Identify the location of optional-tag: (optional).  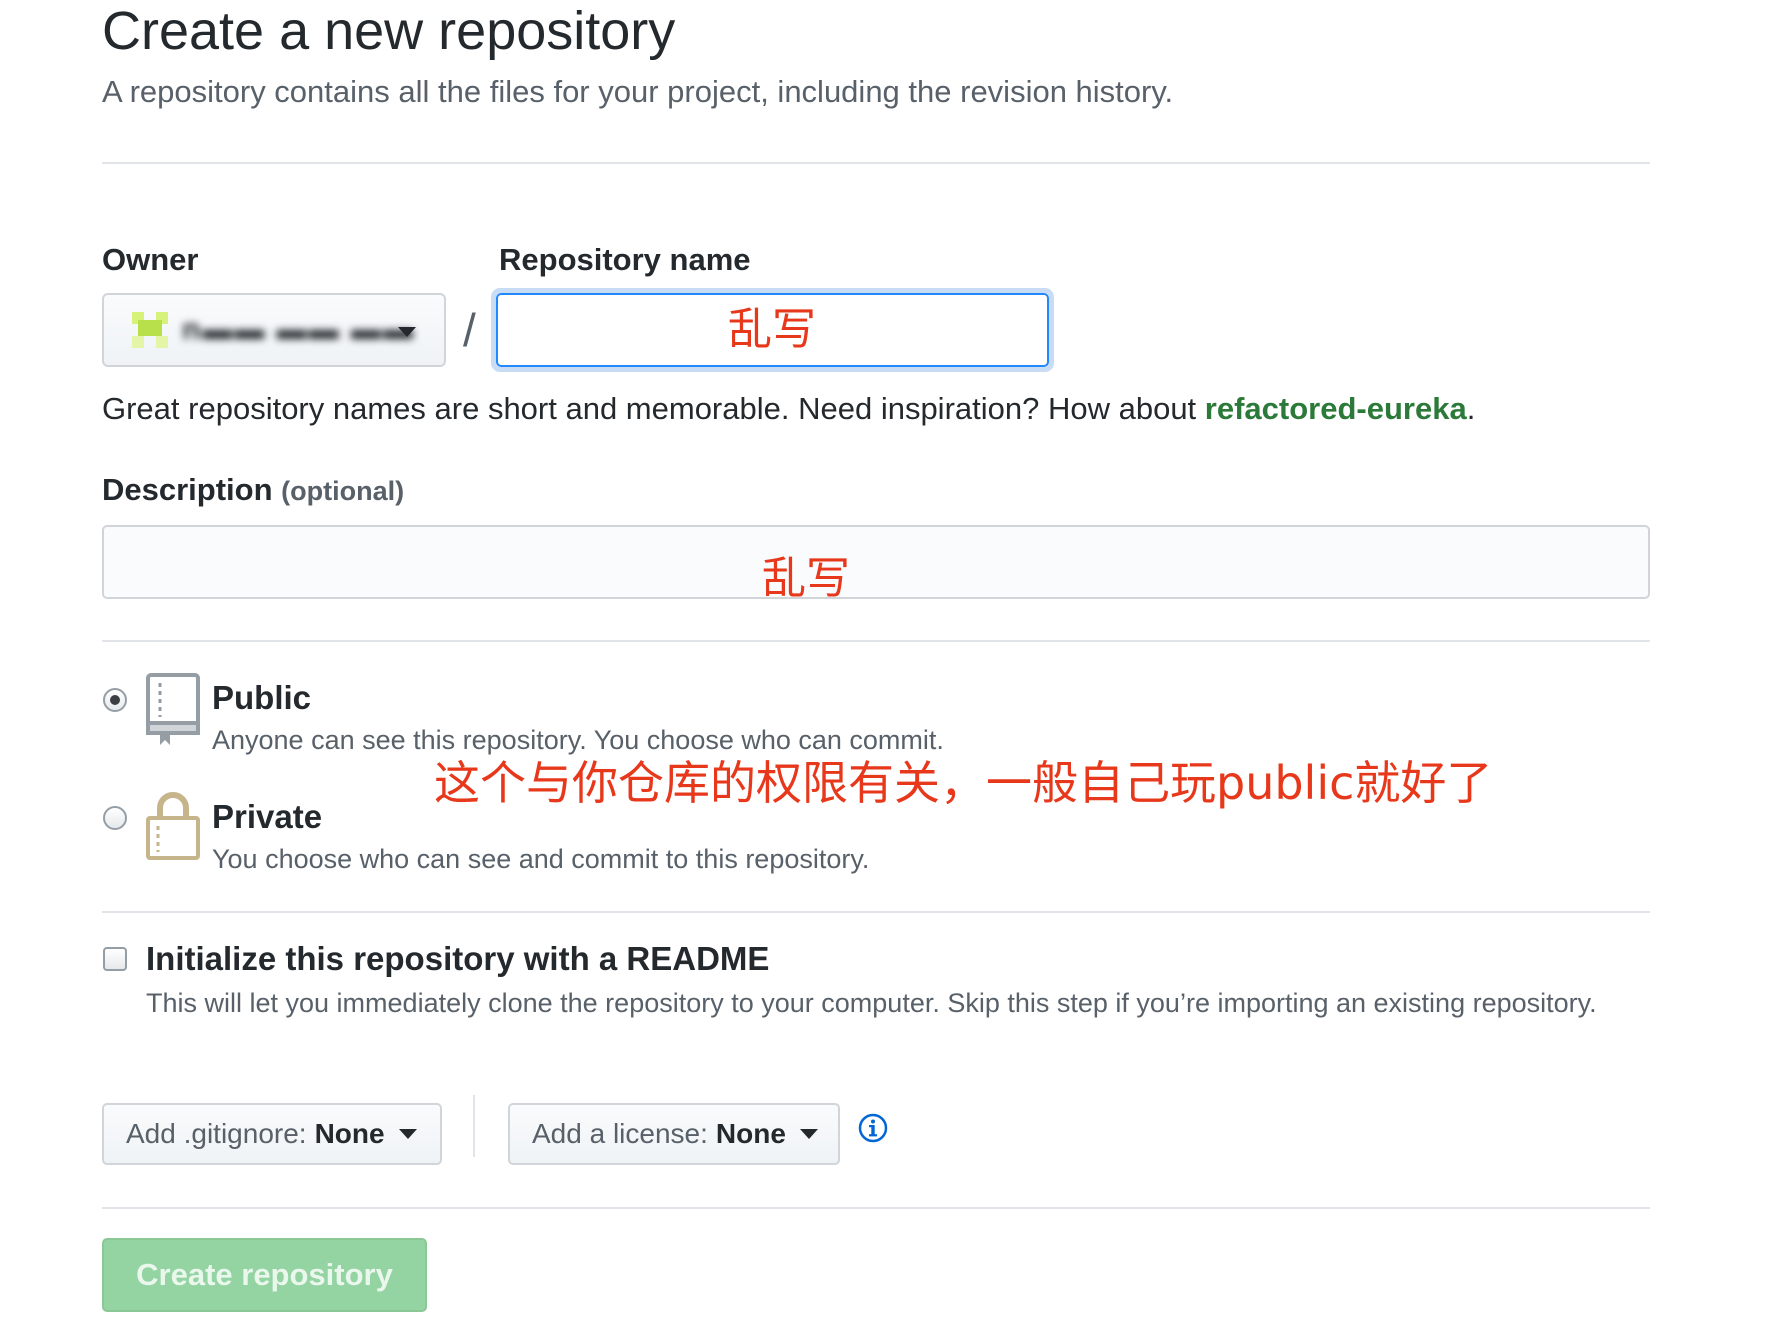
(343, 491).